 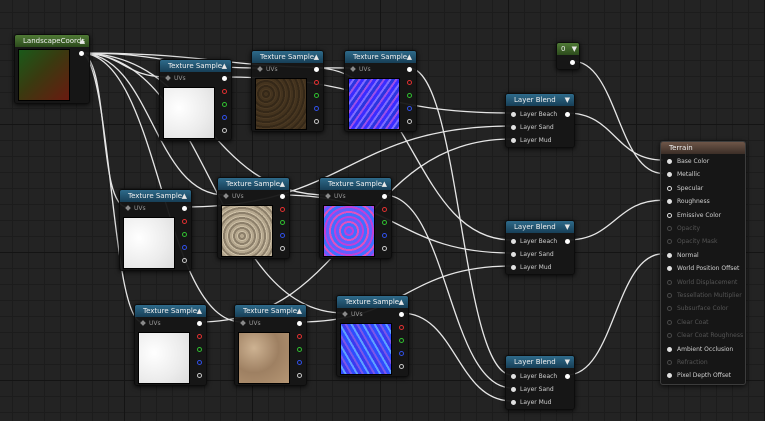 What do you see at coordinates (572, 62) in the screenshot?
I see `constant-output-pin` at bounding box center [572, 62].